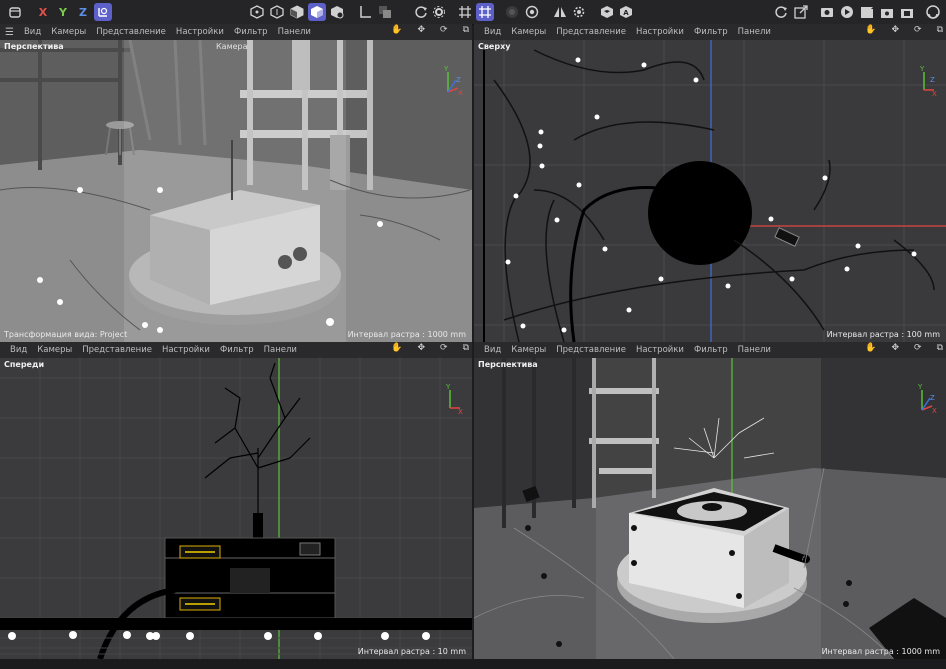  I want to click on settings-icon, so click(439, 12).